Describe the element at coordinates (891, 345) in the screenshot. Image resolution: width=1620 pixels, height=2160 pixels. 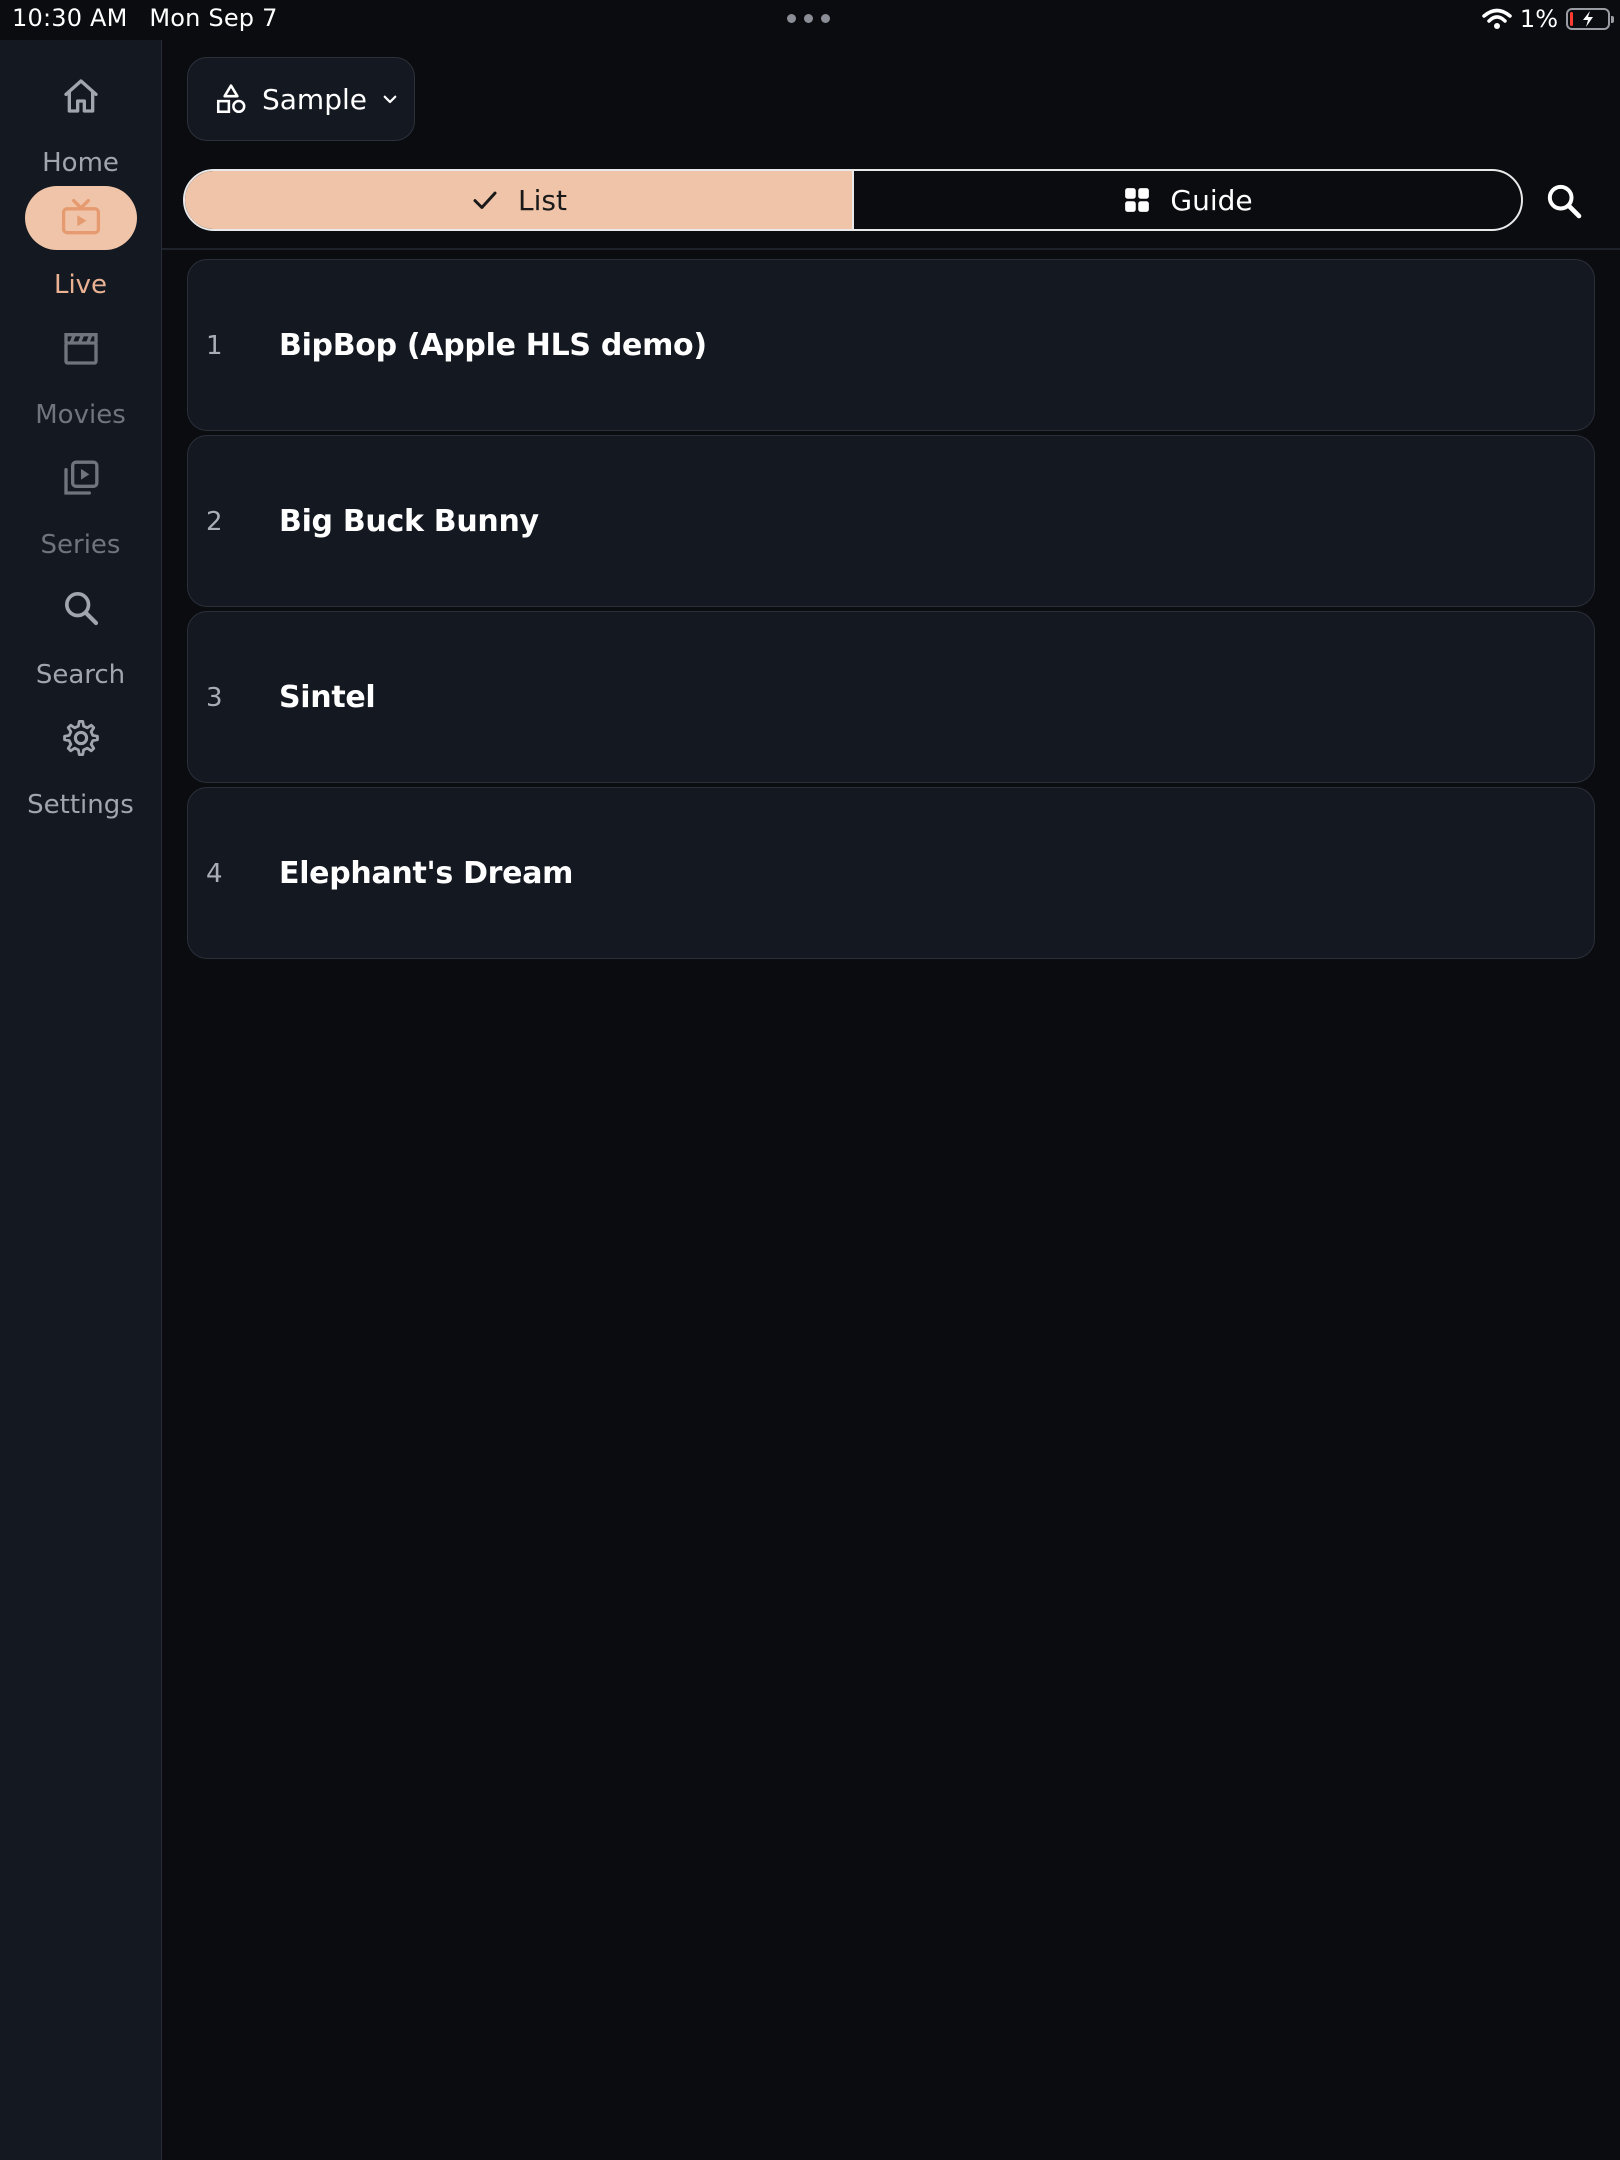
I see `channel-row: 1 BipBop (Apple HLS demo)` at that location.